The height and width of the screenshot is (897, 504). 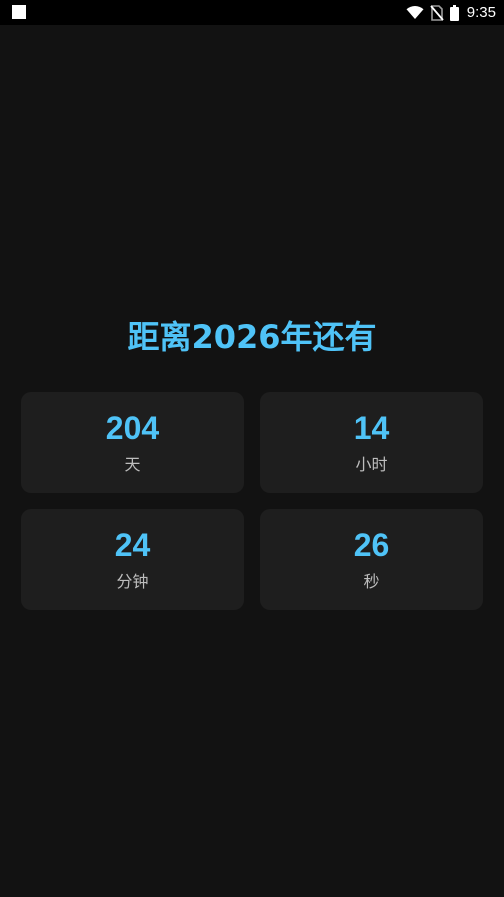 I want to click on app-notification-icon, so click(x=19, y=12).